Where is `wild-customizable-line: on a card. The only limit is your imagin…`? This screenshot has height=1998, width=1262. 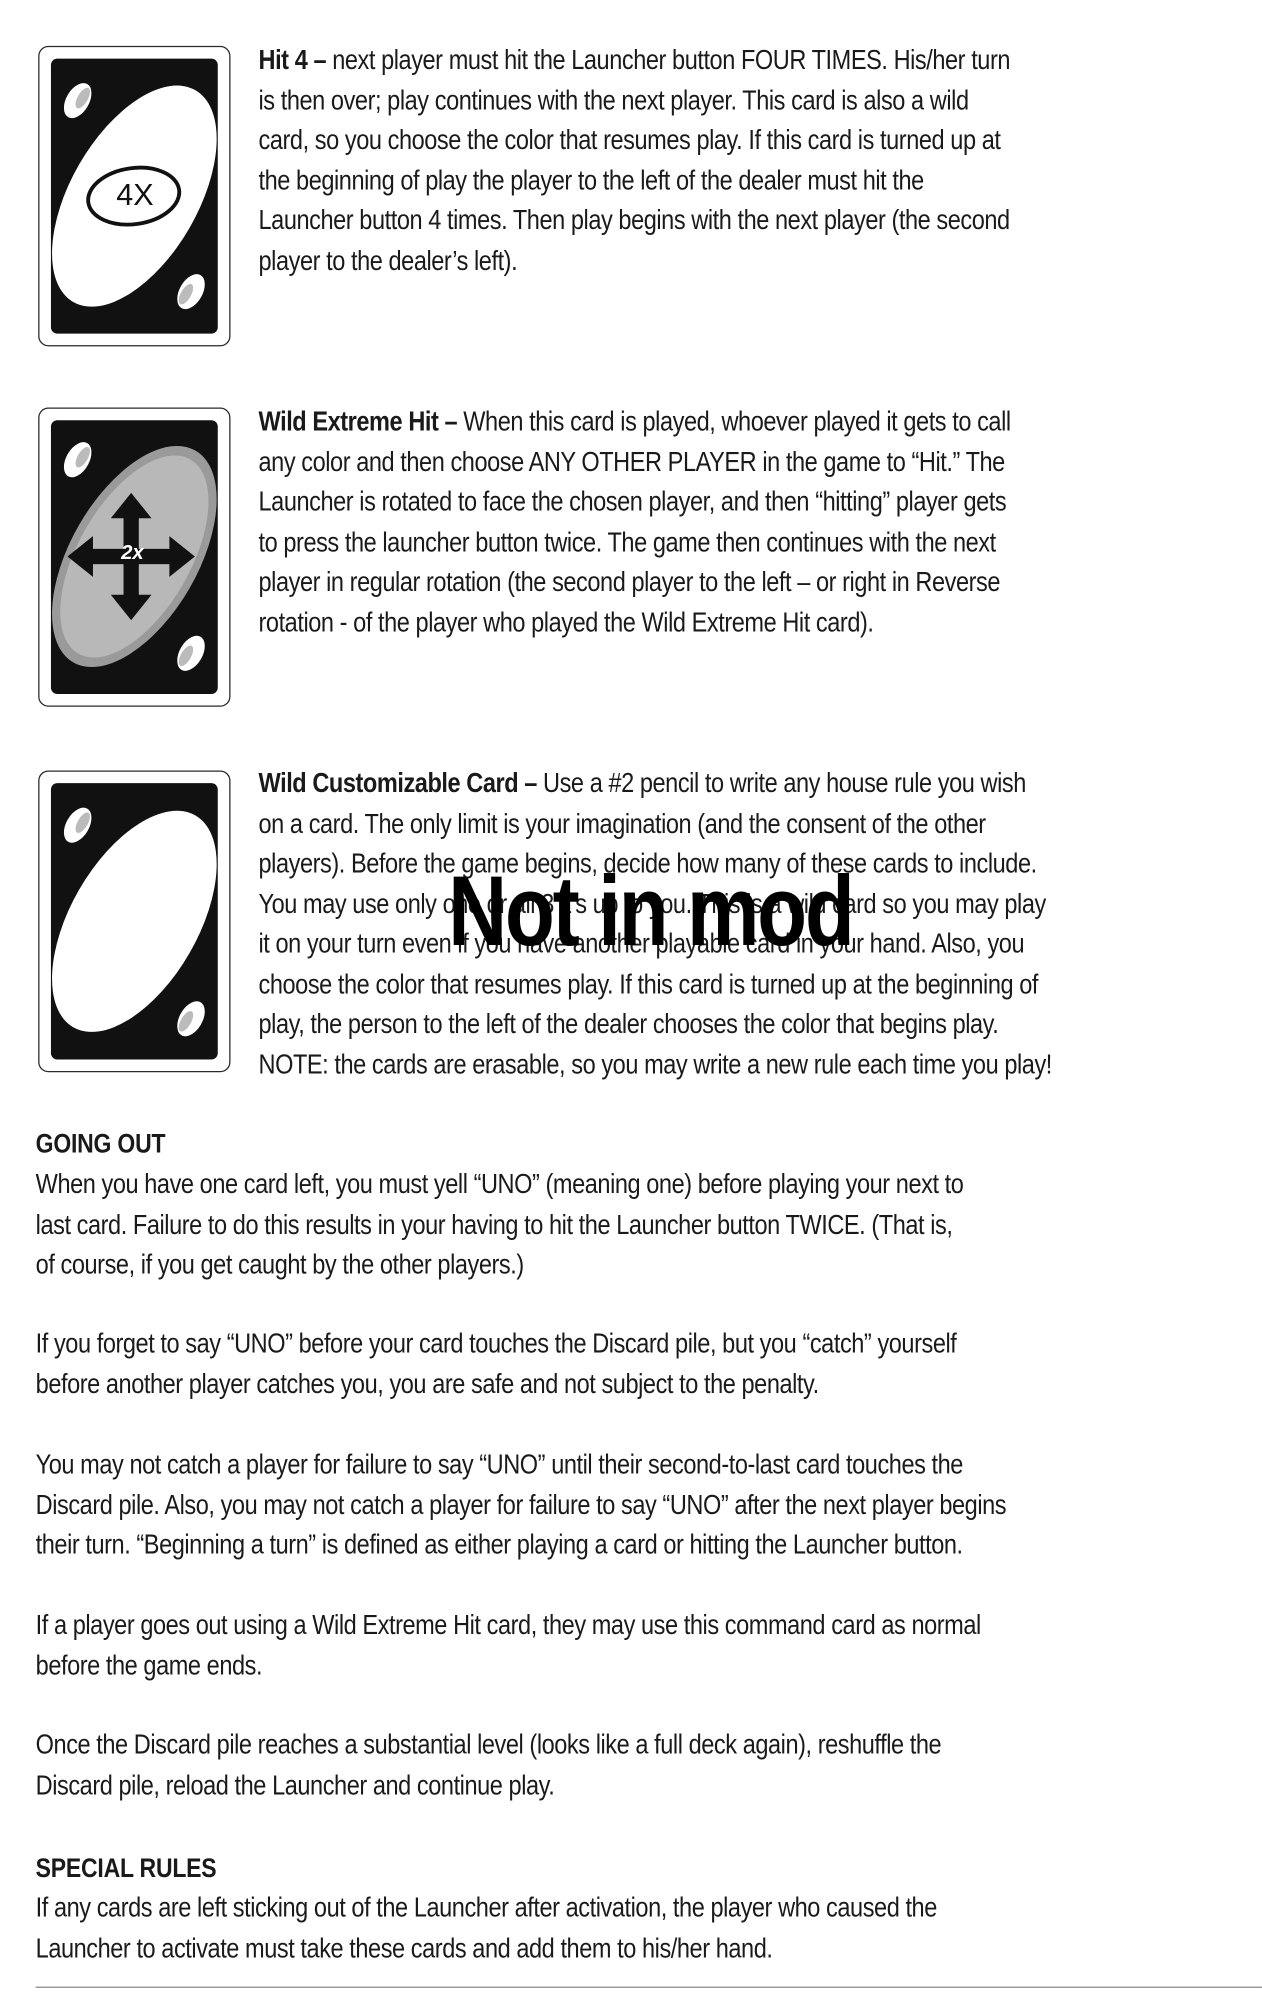
wild-customizable-line: on a card. The only limit is your imagin… is located at coordinates (622, 823).